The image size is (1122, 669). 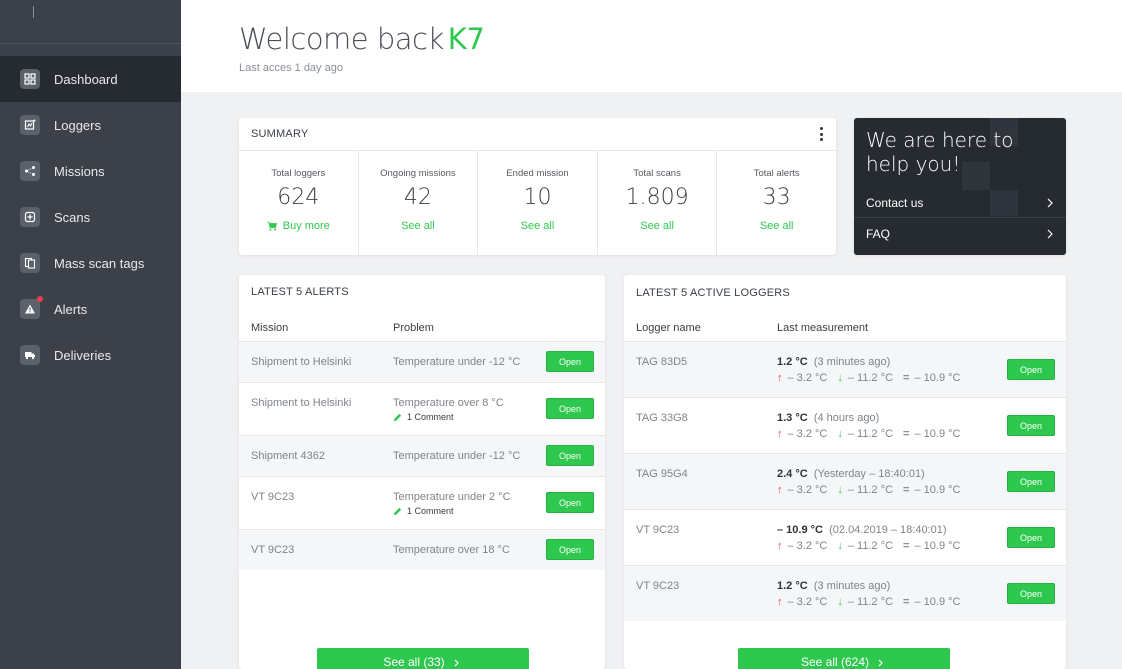 What do you see at coordinates (341, 39) in the screenshot?
I see `welcome-text: Welcome back` at bounding box center [341, 39].